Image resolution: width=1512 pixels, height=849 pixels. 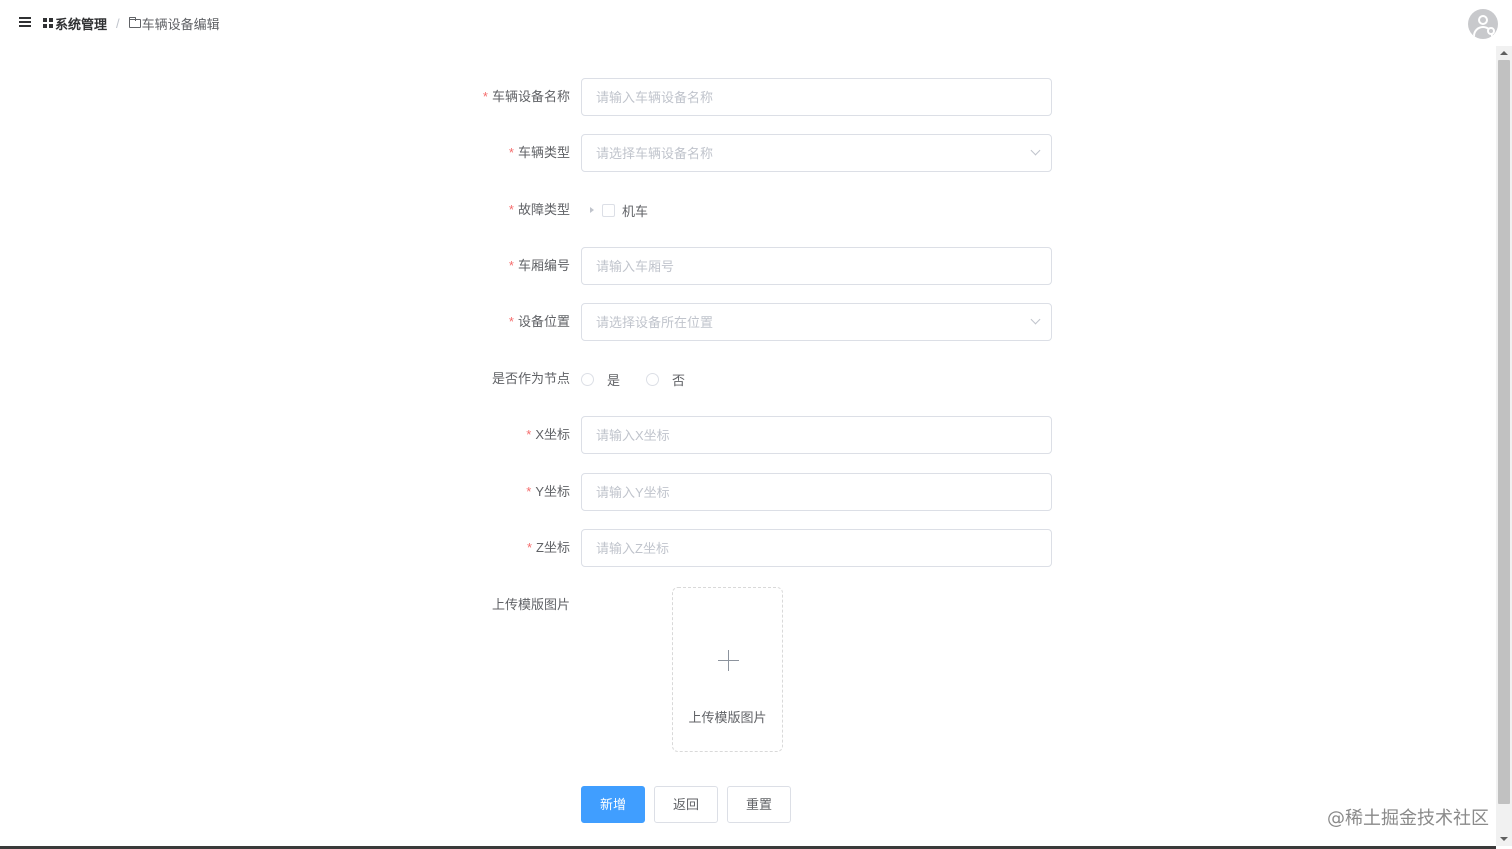 What do you see at coordinates (180, 24) in the screenshot?
I see `breadcrumb-current-label: 车辆设备编辑` at bounding box center [180, 24].